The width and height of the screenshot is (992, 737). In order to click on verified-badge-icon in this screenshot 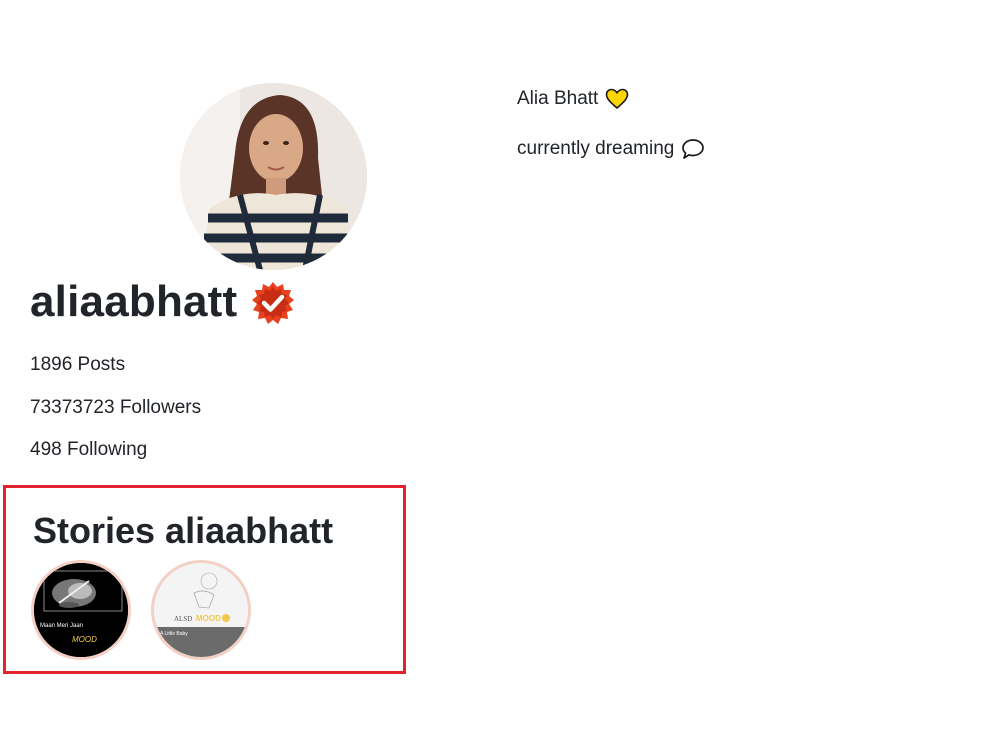, I will do `click(273, 303)`.